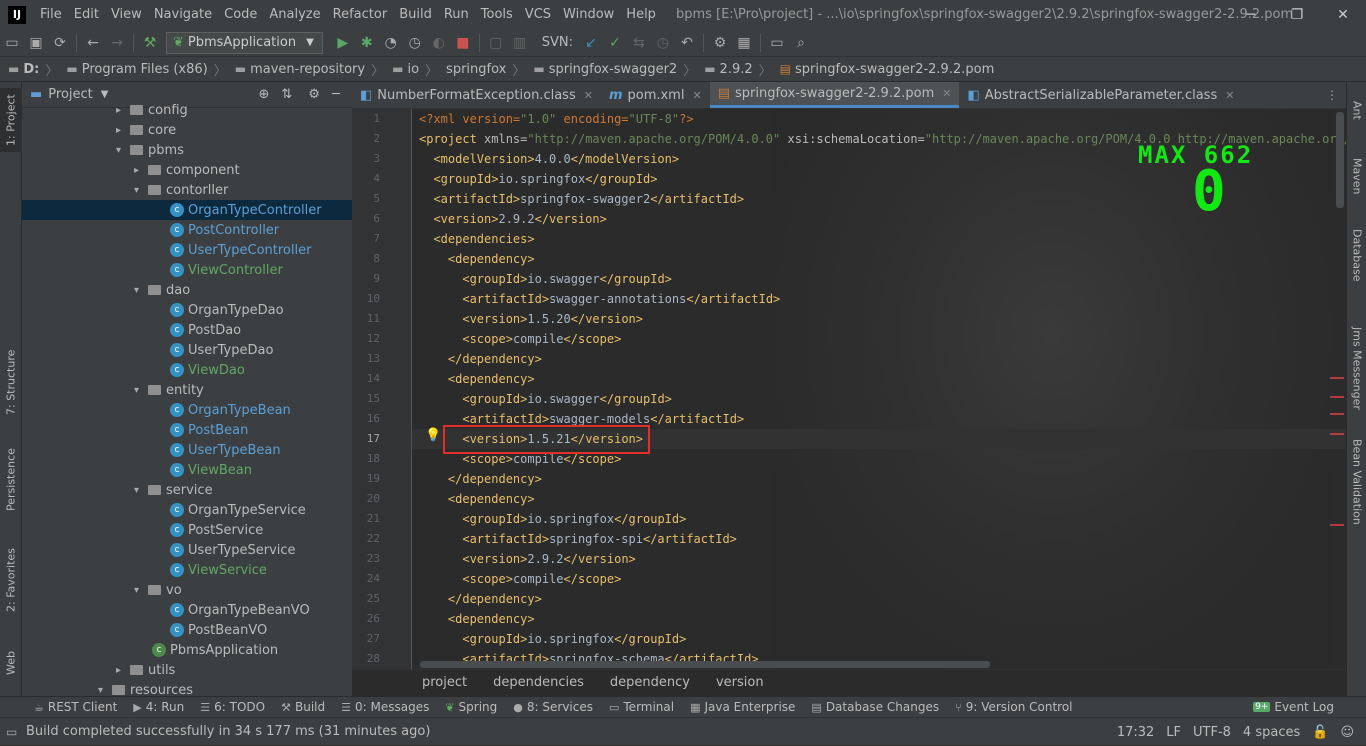 This screenshot has height=746, width=1366. I want to click on breadcrumb-pom-file: ▤ springfox-swagger2-2.9.2.pom, so click(887, 69).